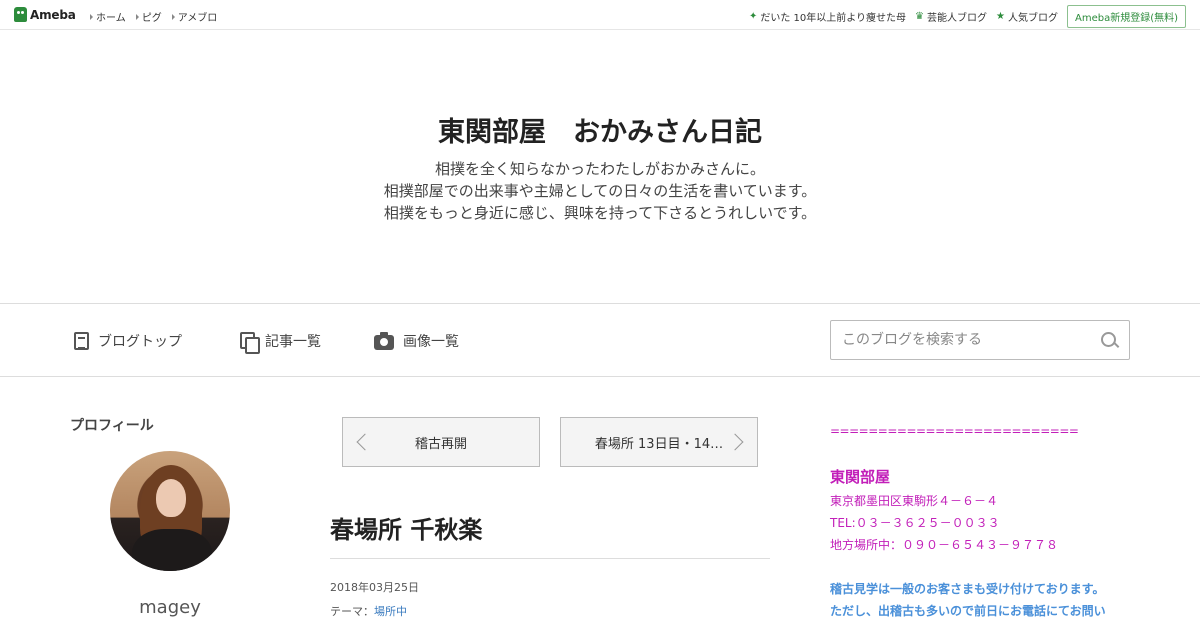 The width and height of the screenshot is (1200, 630). What do you see at coordinates (112, 426) in the screenshot?
I see `profile-heading: プロフィール` at bounding box center [112, 426].